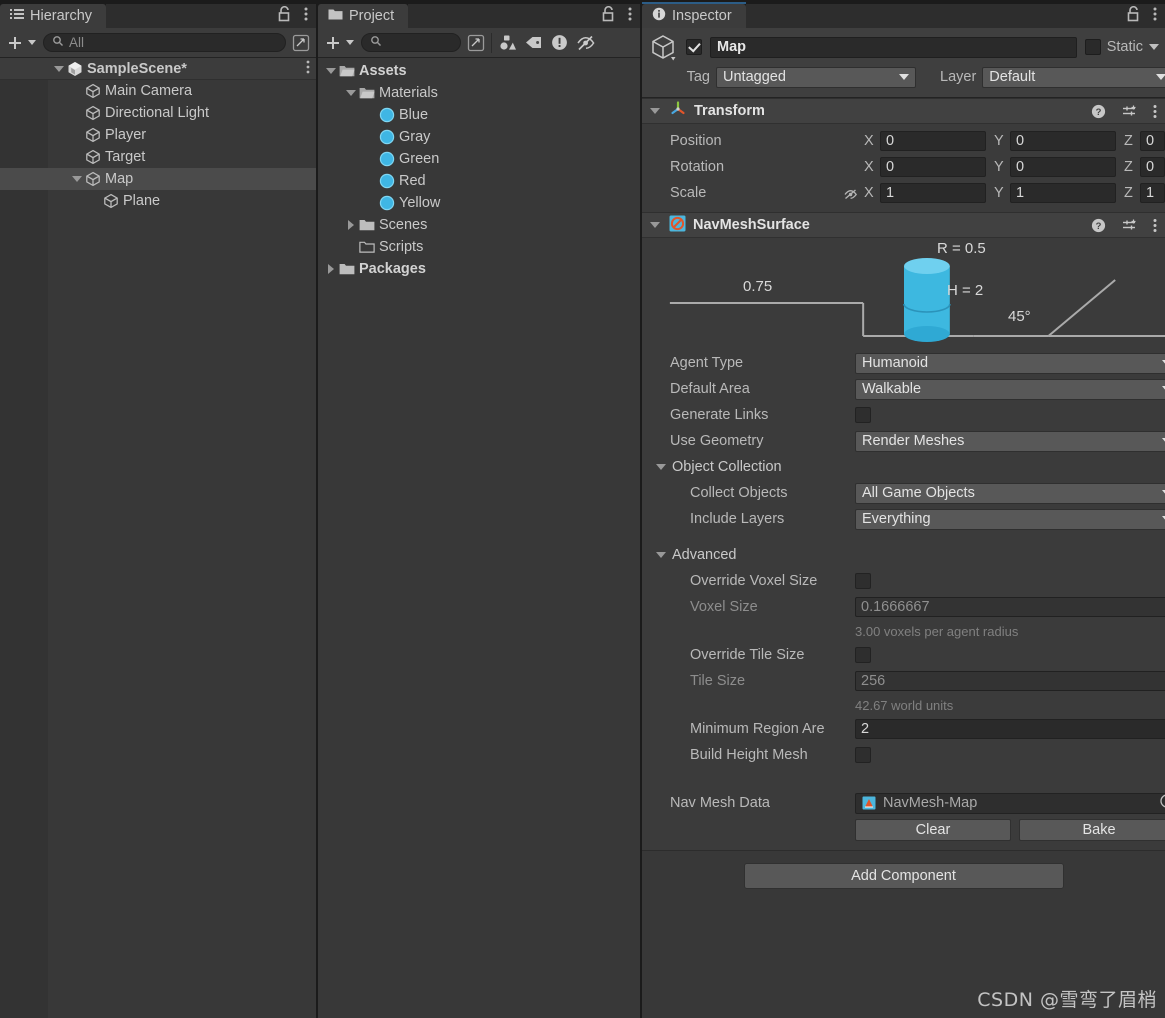 This screenshot has width=1165, height=1018. Describe the element at coordinates (1073, 77) in the screenshot. I see `layer-dropdown: Default` at that location.